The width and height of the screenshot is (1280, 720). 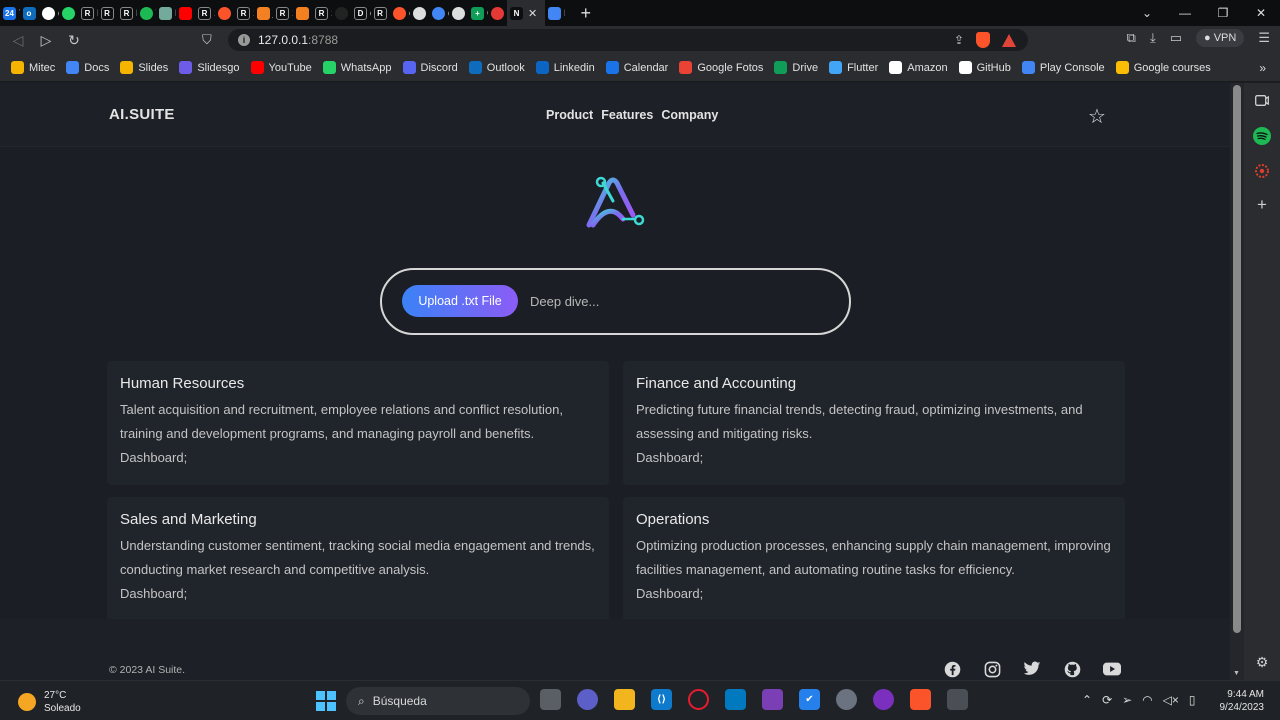 I want to click on taskbar-search: ⌕ Búsqueda, so click(x=438, y=701).